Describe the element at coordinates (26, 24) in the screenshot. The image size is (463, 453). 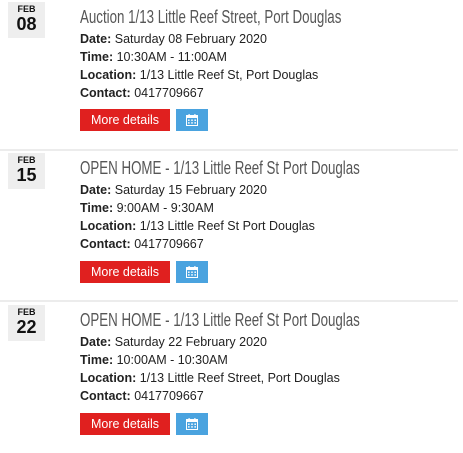
I see `date-day: 08` at that location.